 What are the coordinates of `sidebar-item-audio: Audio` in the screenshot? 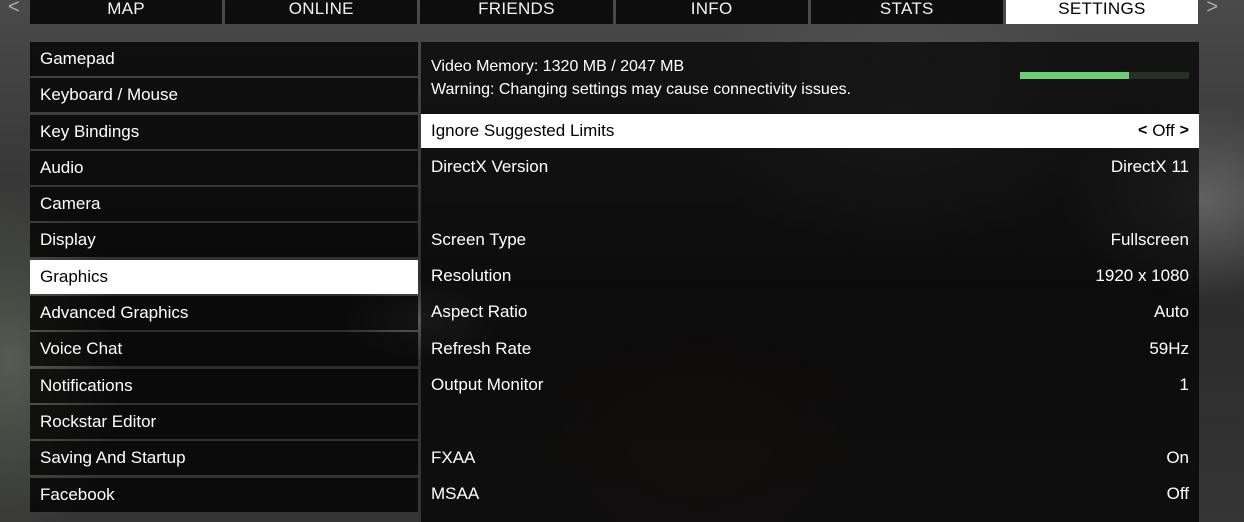 It's located at (224, 167).